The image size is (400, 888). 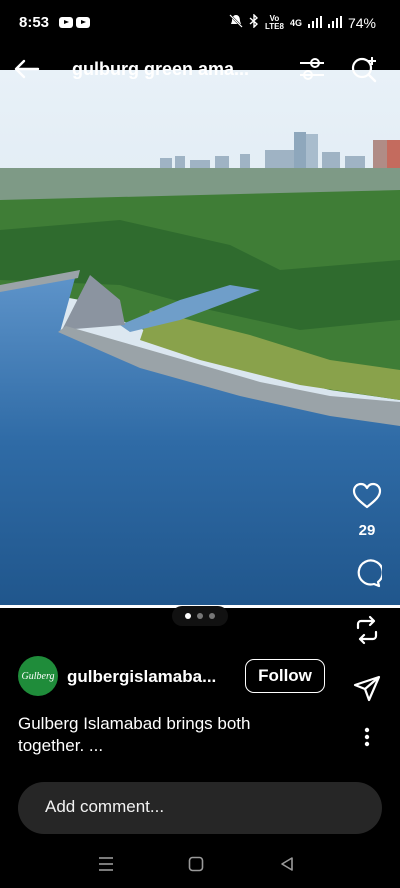 I want to click on recent-apps-icon, so click(x=106, y=866).